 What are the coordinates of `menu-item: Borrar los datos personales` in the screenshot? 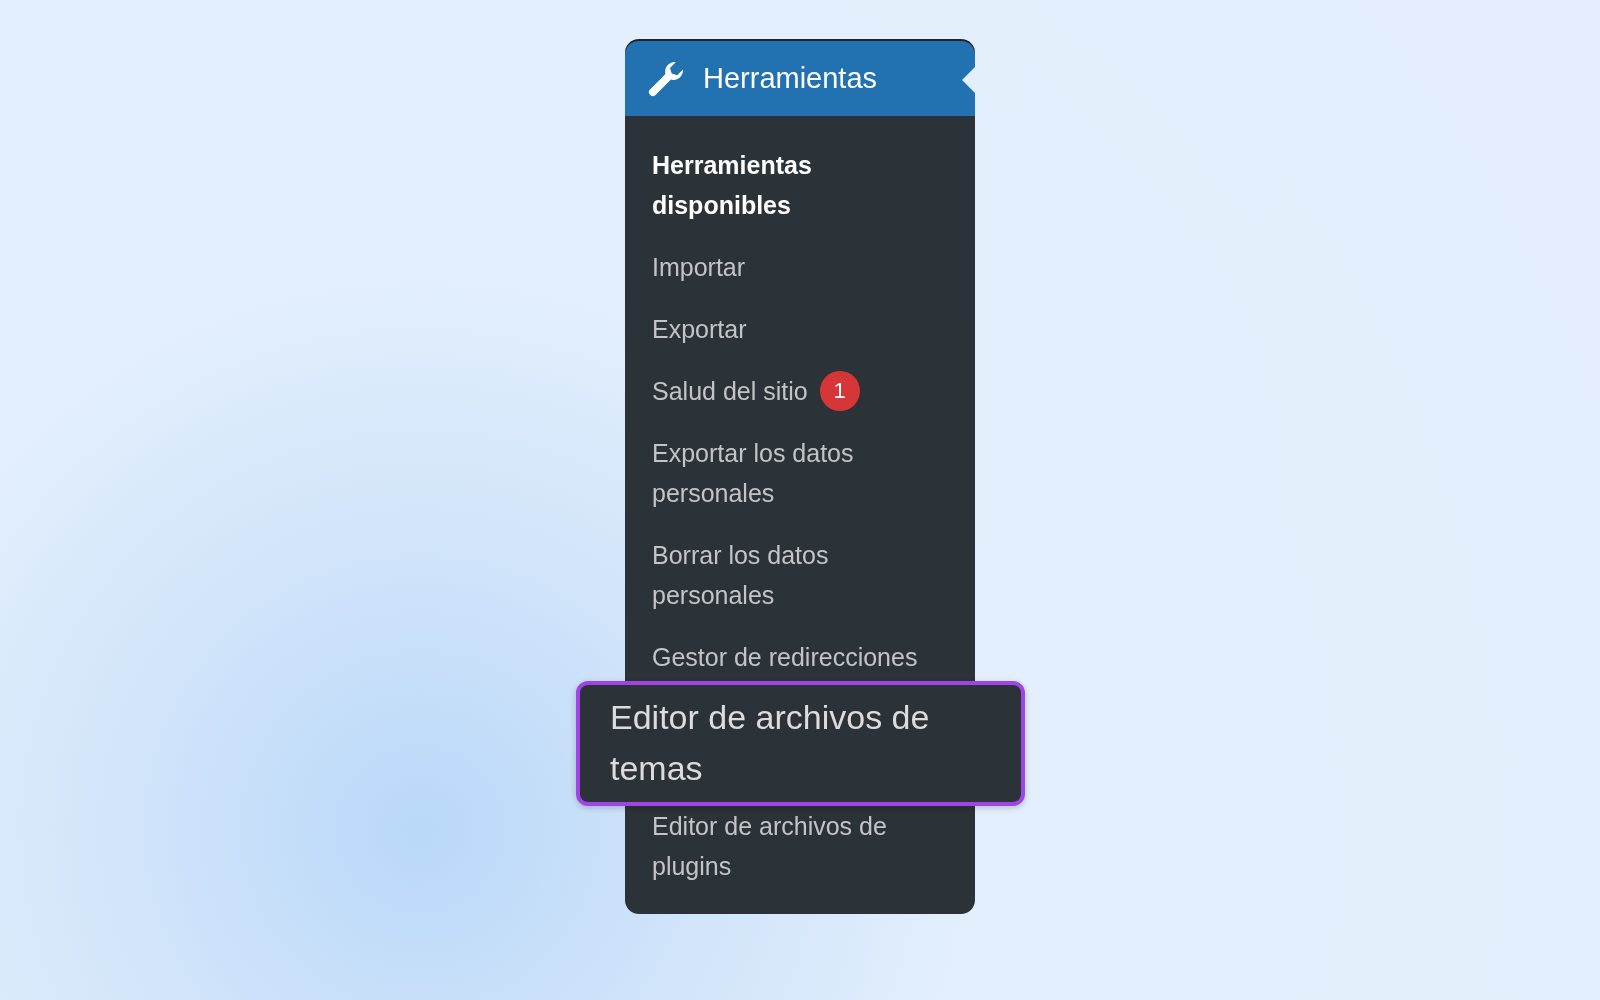 It's located at (800, 575).